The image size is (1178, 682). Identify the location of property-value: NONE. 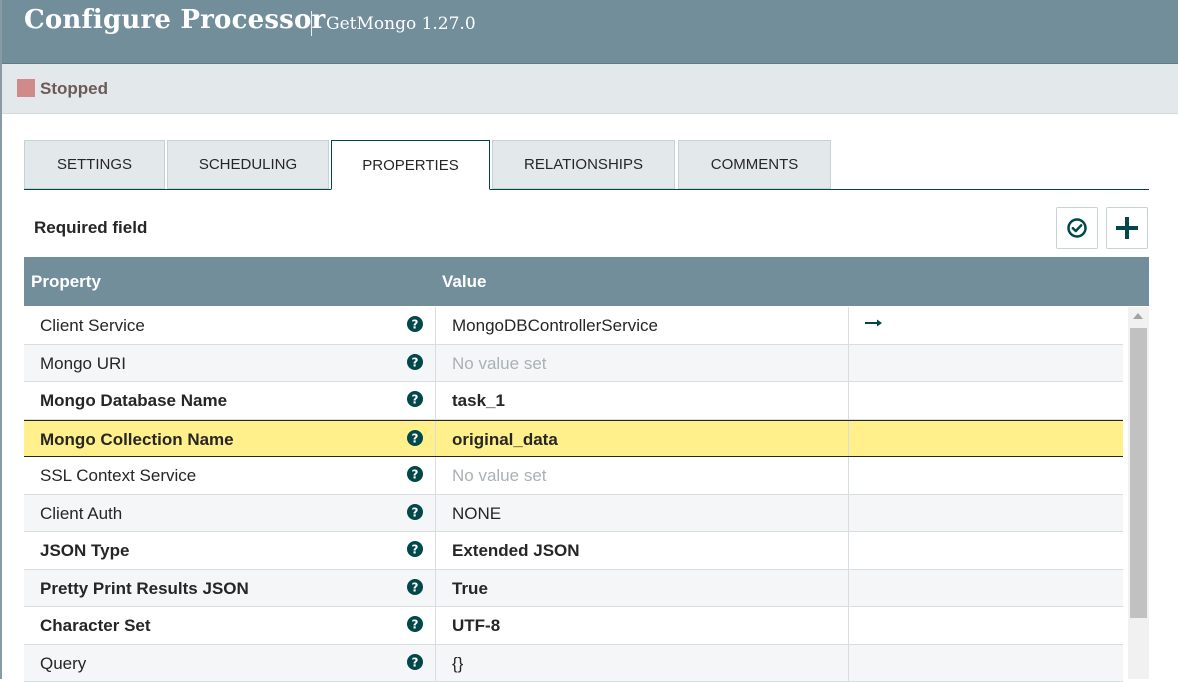
(476, 514).